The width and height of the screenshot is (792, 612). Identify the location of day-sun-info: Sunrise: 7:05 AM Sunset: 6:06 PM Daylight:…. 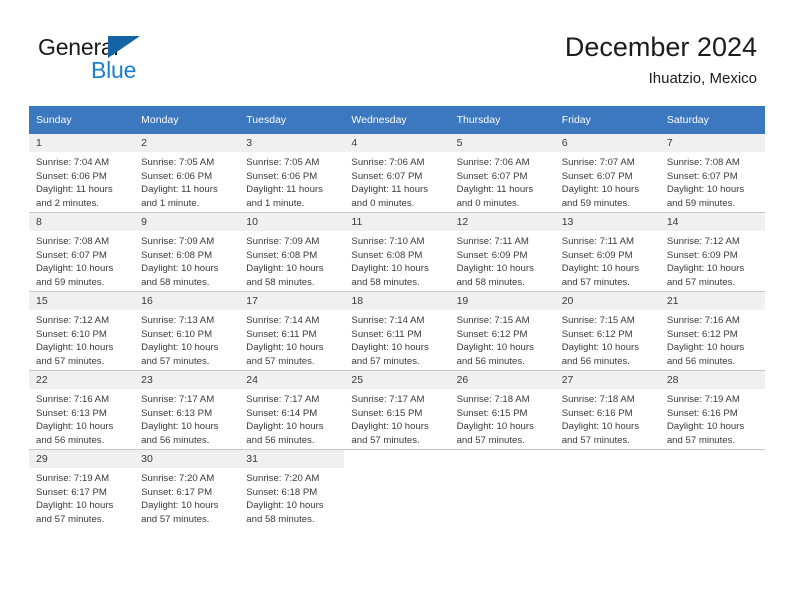
(186, 181).